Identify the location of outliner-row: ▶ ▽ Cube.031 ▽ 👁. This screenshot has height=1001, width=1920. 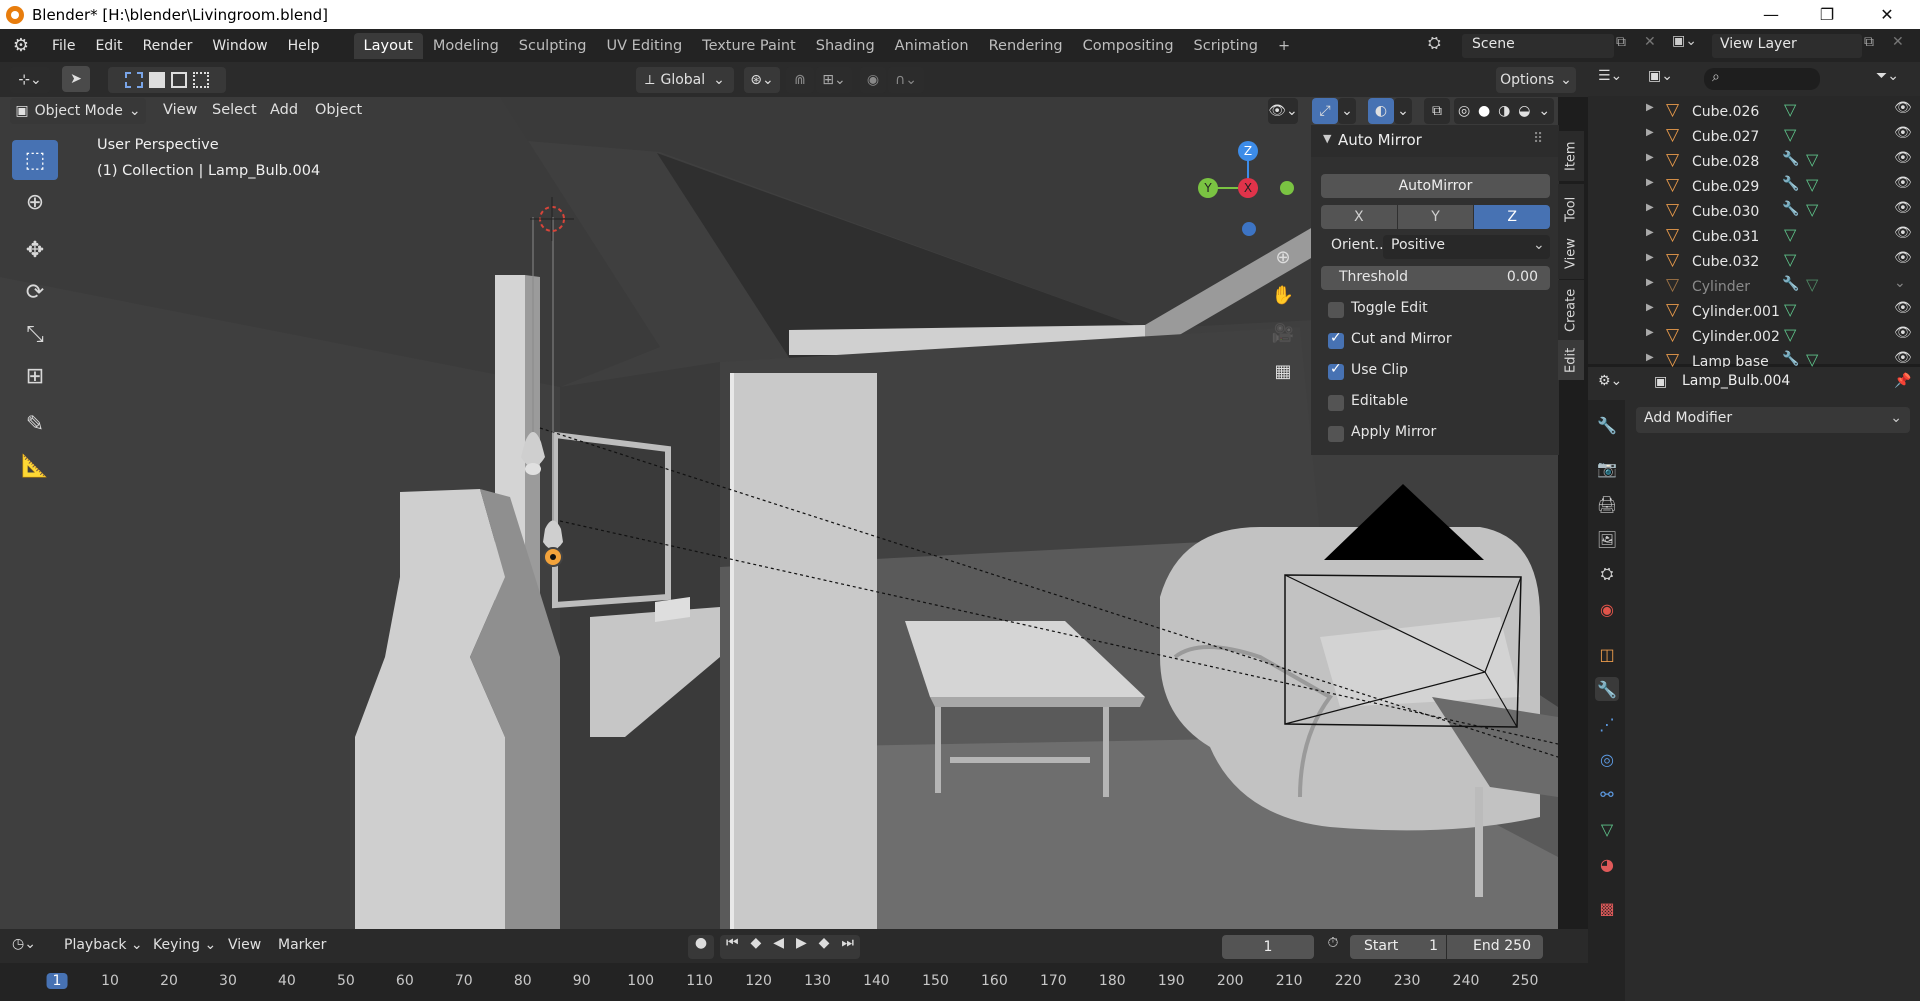
(1754, 236).